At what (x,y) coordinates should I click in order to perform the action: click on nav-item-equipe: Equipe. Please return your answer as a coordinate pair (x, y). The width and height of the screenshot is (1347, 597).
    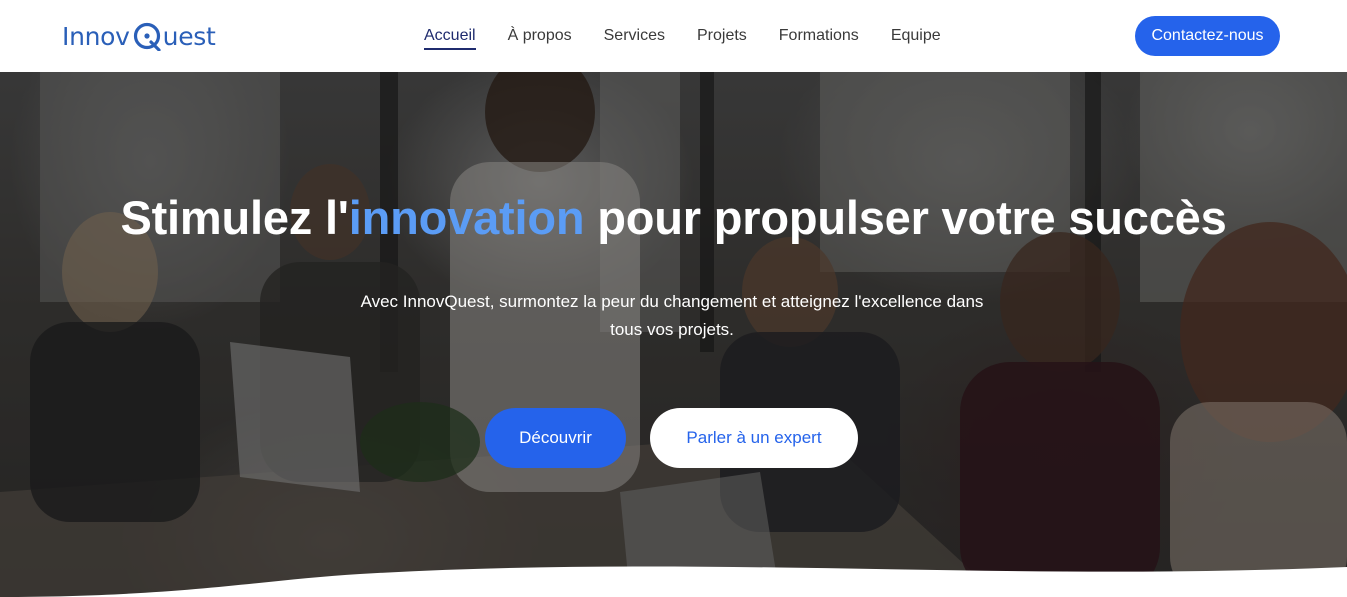
    Looking at the image, I should click on (916, 36).